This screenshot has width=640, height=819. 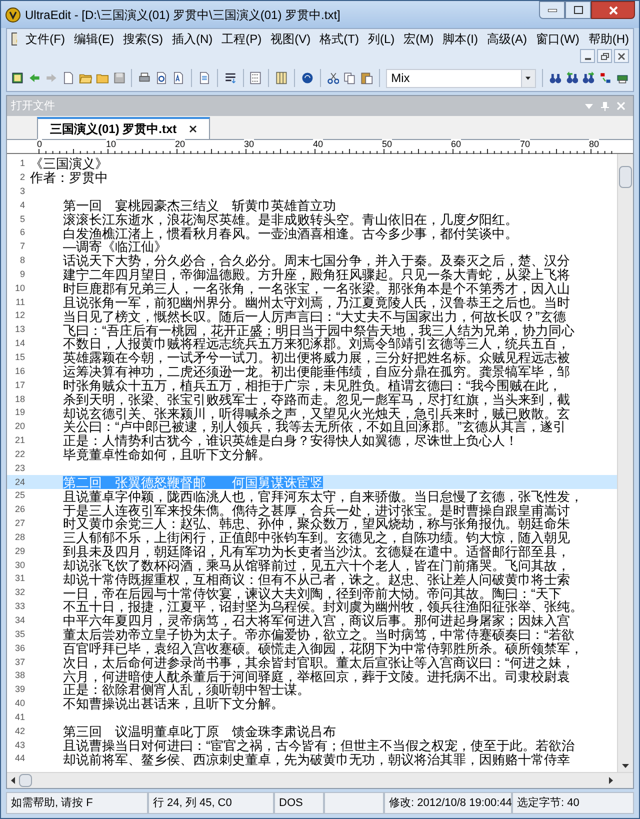 What do you see at coordinates (20, 537) in the screenshot?
I see `line-number: 28` at bounding box center [20, 537].